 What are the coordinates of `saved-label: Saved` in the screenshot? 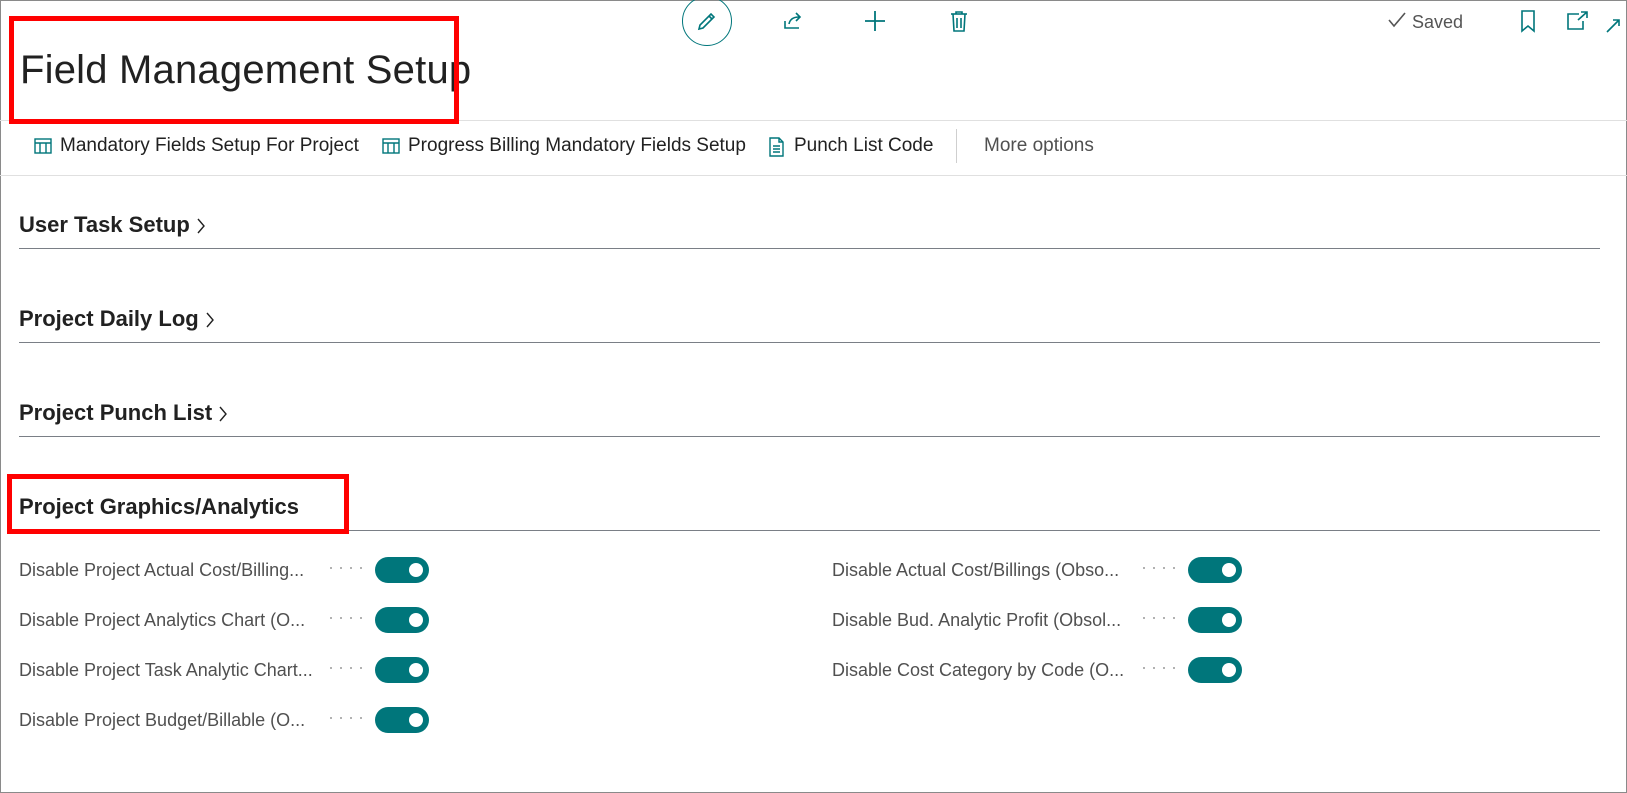 It's located at (1438, 21).